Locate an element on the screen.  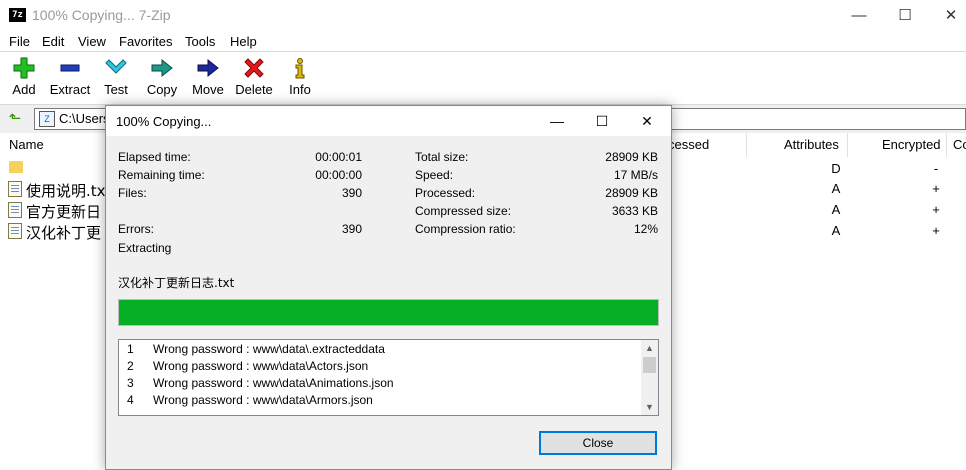
menu-edit: Edit is located at coordinates (53, 41).